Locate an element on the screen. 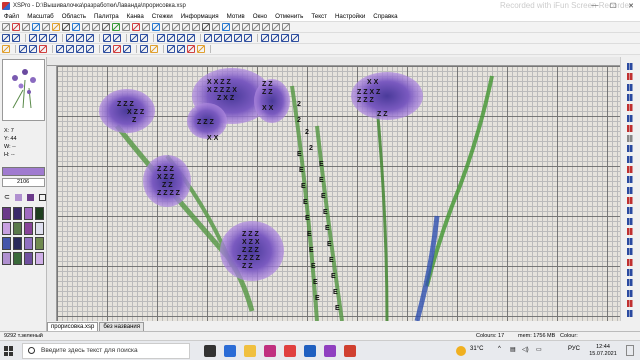  weather-temp: 31°C is located at coordinates (476, 349).